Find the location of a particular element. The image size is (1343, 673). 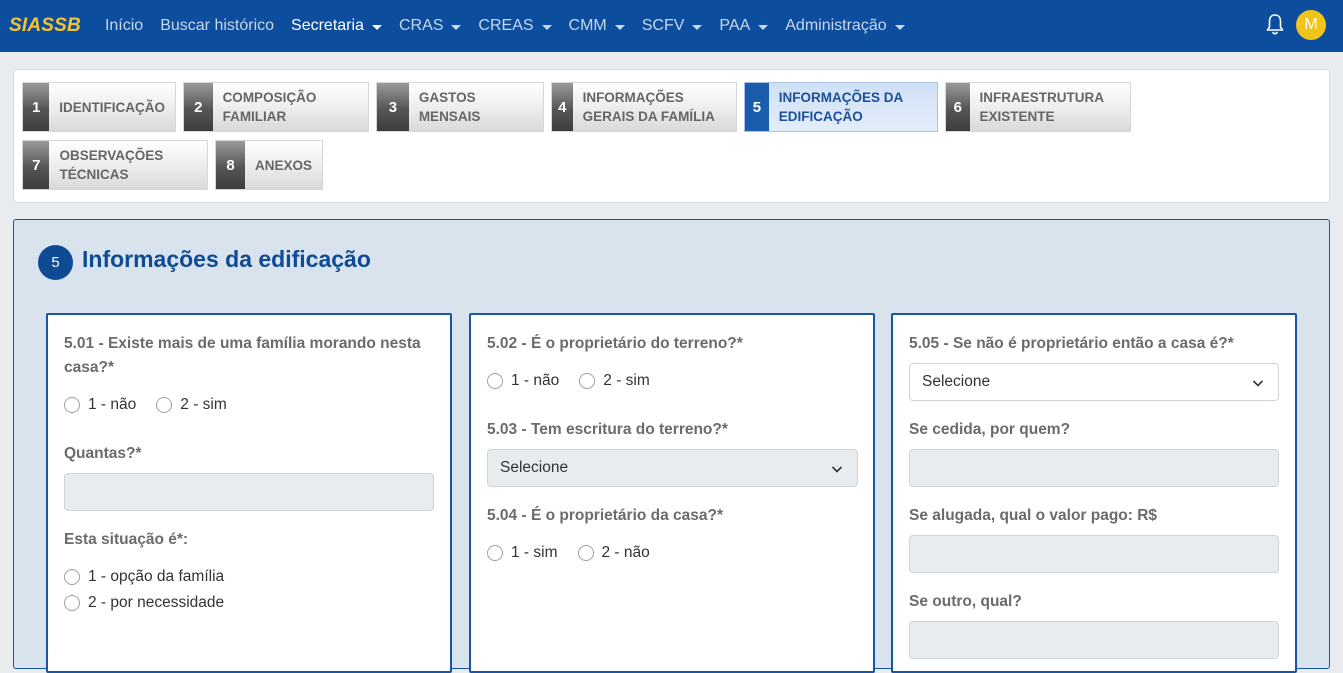

section-number-badge: 5 is located at coordinates (55, 262).